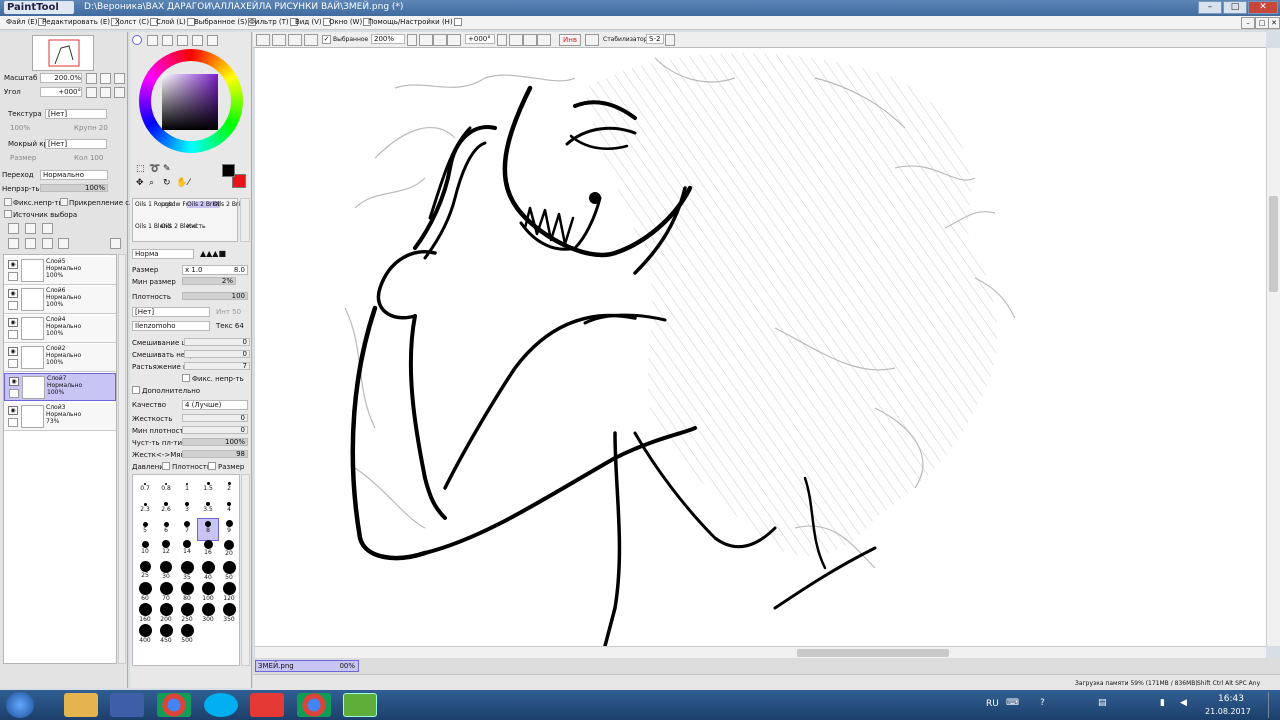  What do you see at coordinates (1042, 703) in the screenshot?
I see `help-icon: ?` at bounding box center [1042, 703].